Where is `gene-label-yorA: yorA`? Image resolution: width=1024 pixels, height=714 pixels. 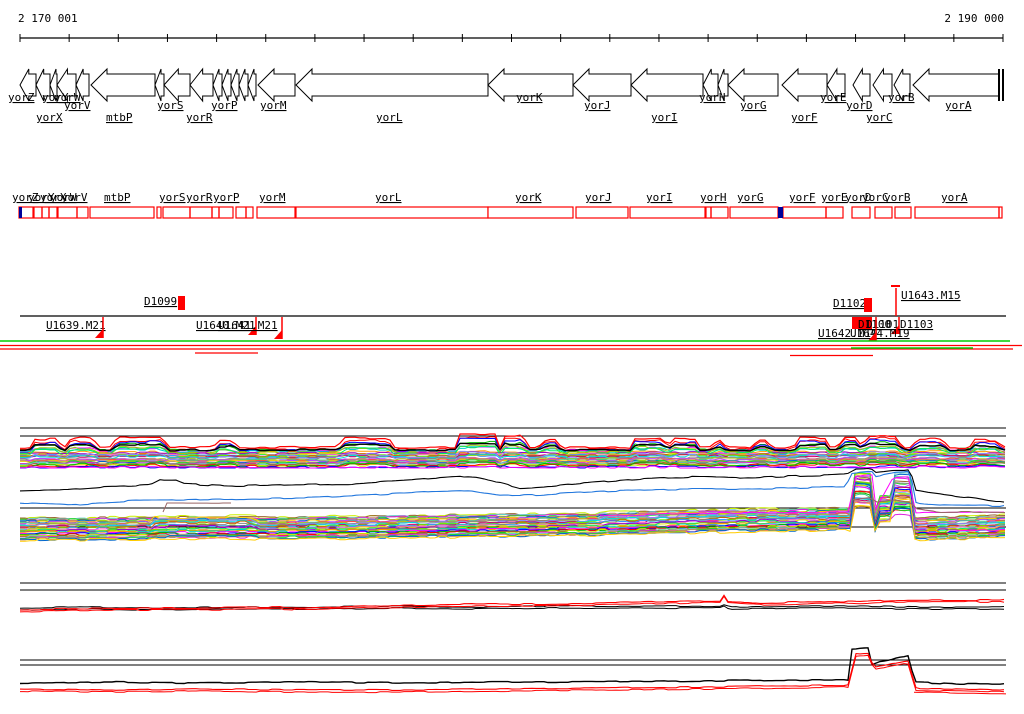 gene-label-yorA: yorA is located at coordinates (958, 105).